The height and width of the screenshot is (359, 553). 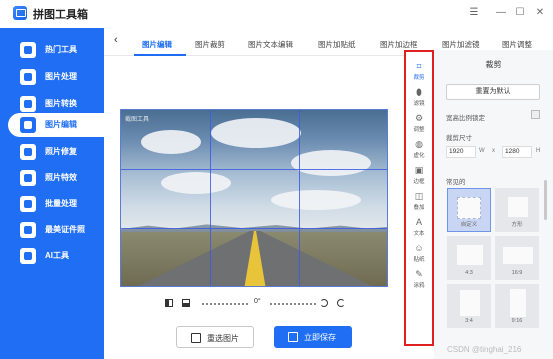 I want to click on preset-square: 方形, so click(x=517, y=210).